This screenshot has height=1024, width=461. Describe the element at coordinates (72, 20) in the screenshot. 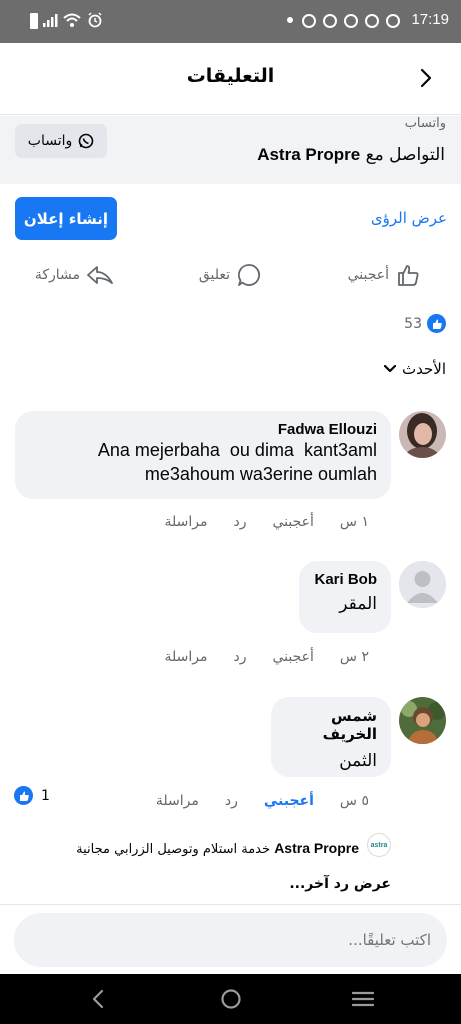

I see `wifi-icon` at that location.